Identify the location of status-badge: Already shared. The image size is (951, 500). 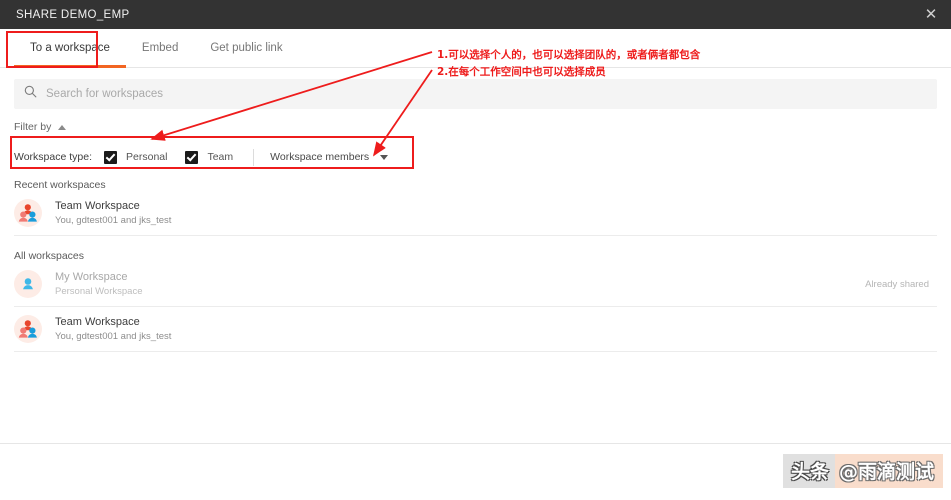
(897, 284).